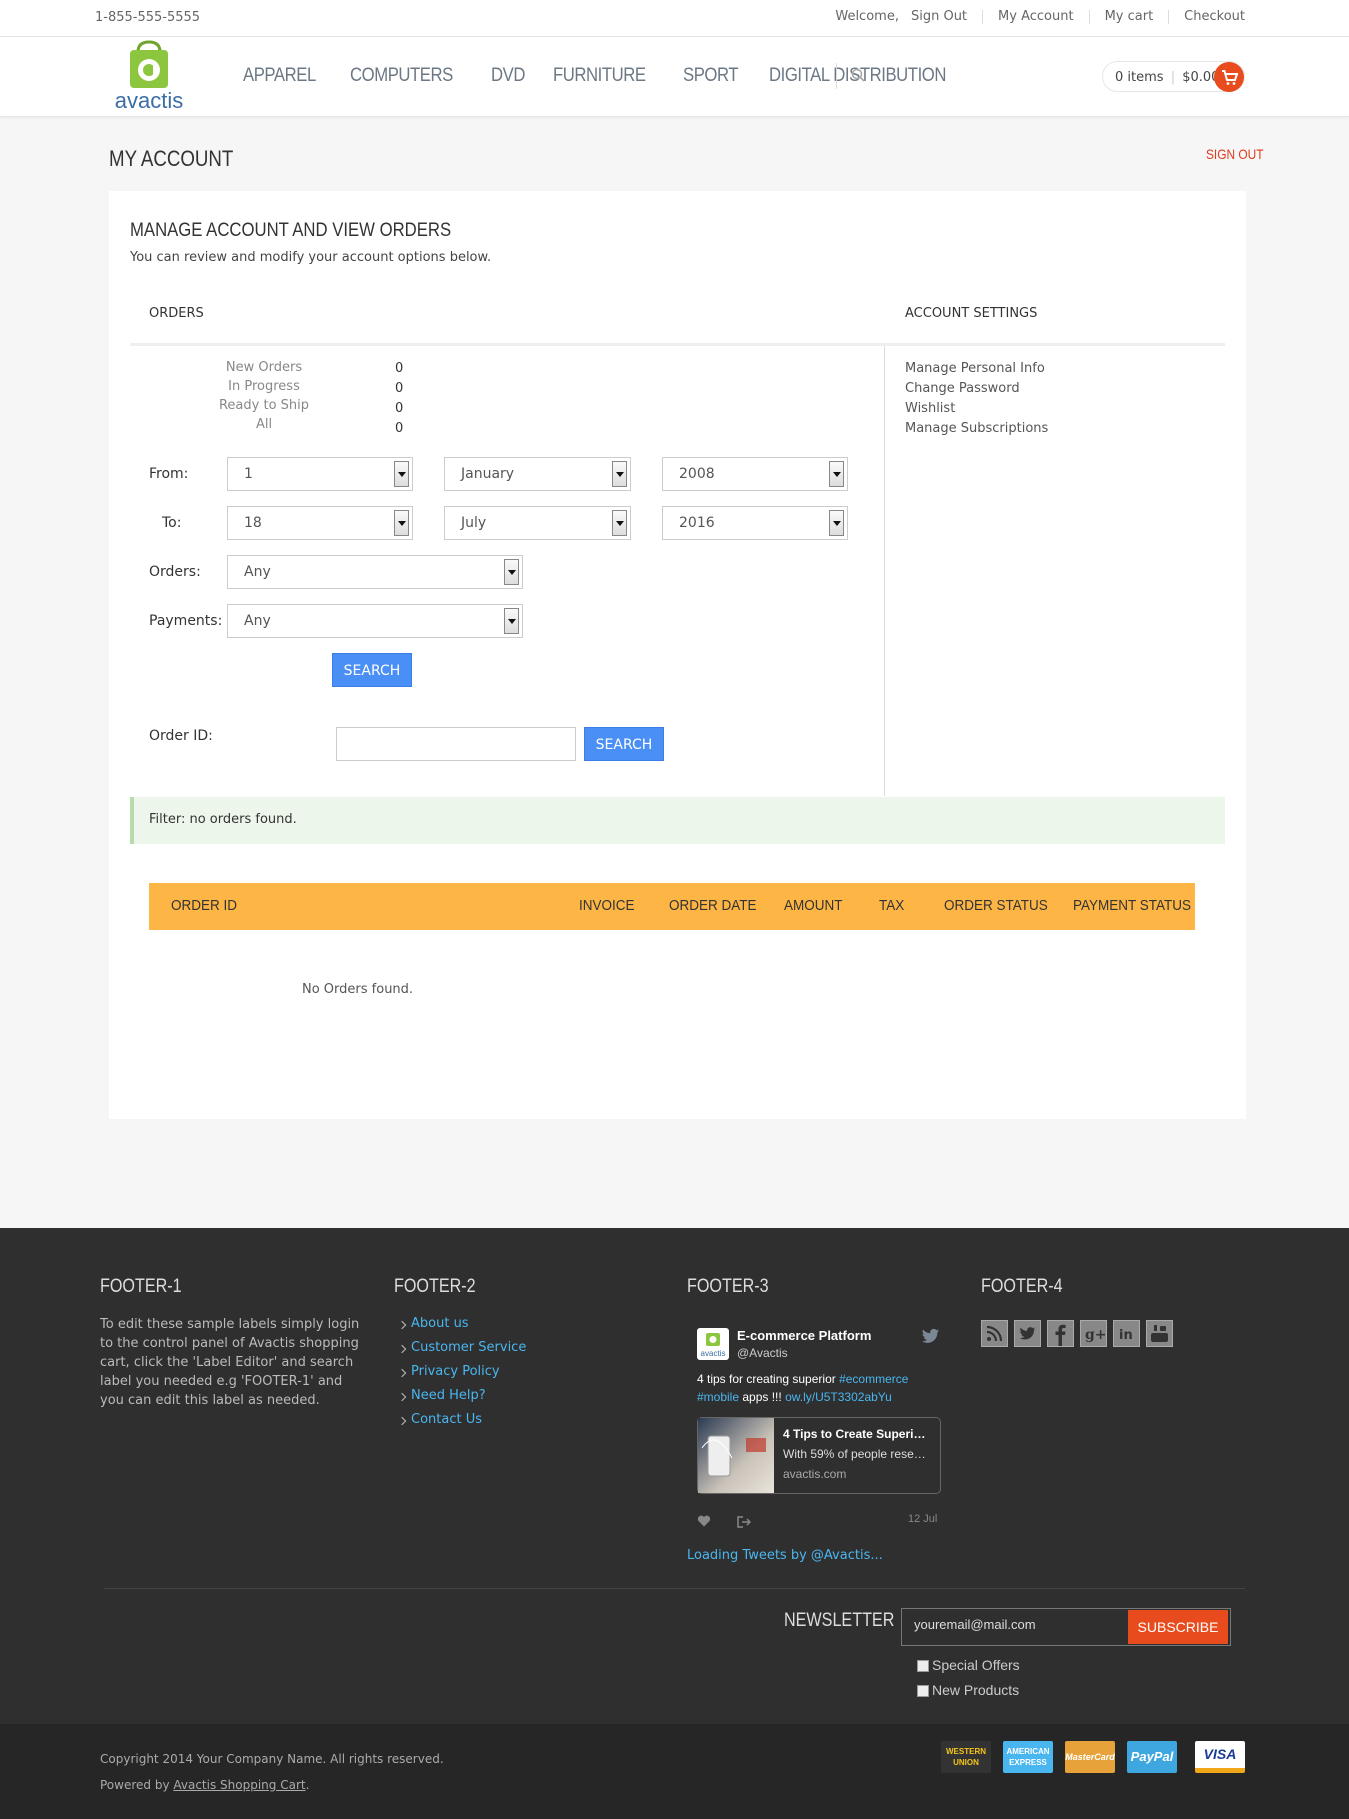 The image size is (1349, 1819). I want to click on column-order-status: ORDER STATUS, so click(996, 905).